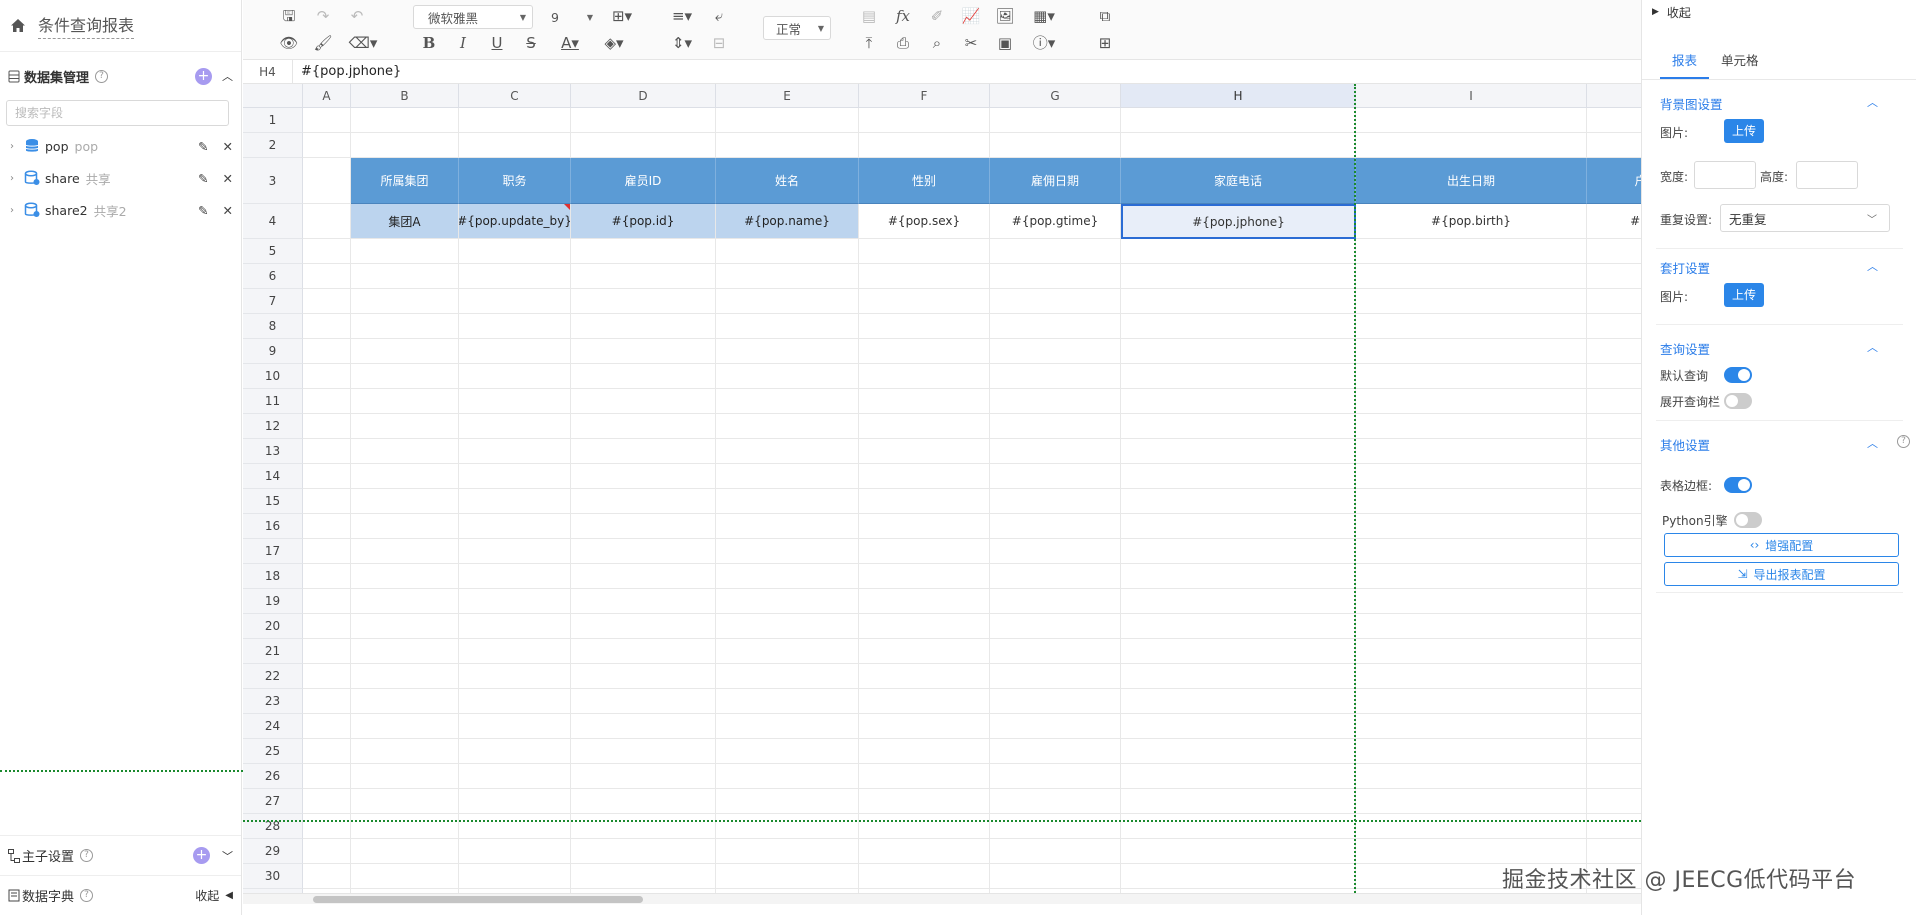 The image size is (1916, 915). What do you see at coordinates (682, 43) in the screenshot?
I see `align-vertical-icon: ⇕▾` at bounding box center [682, 43].